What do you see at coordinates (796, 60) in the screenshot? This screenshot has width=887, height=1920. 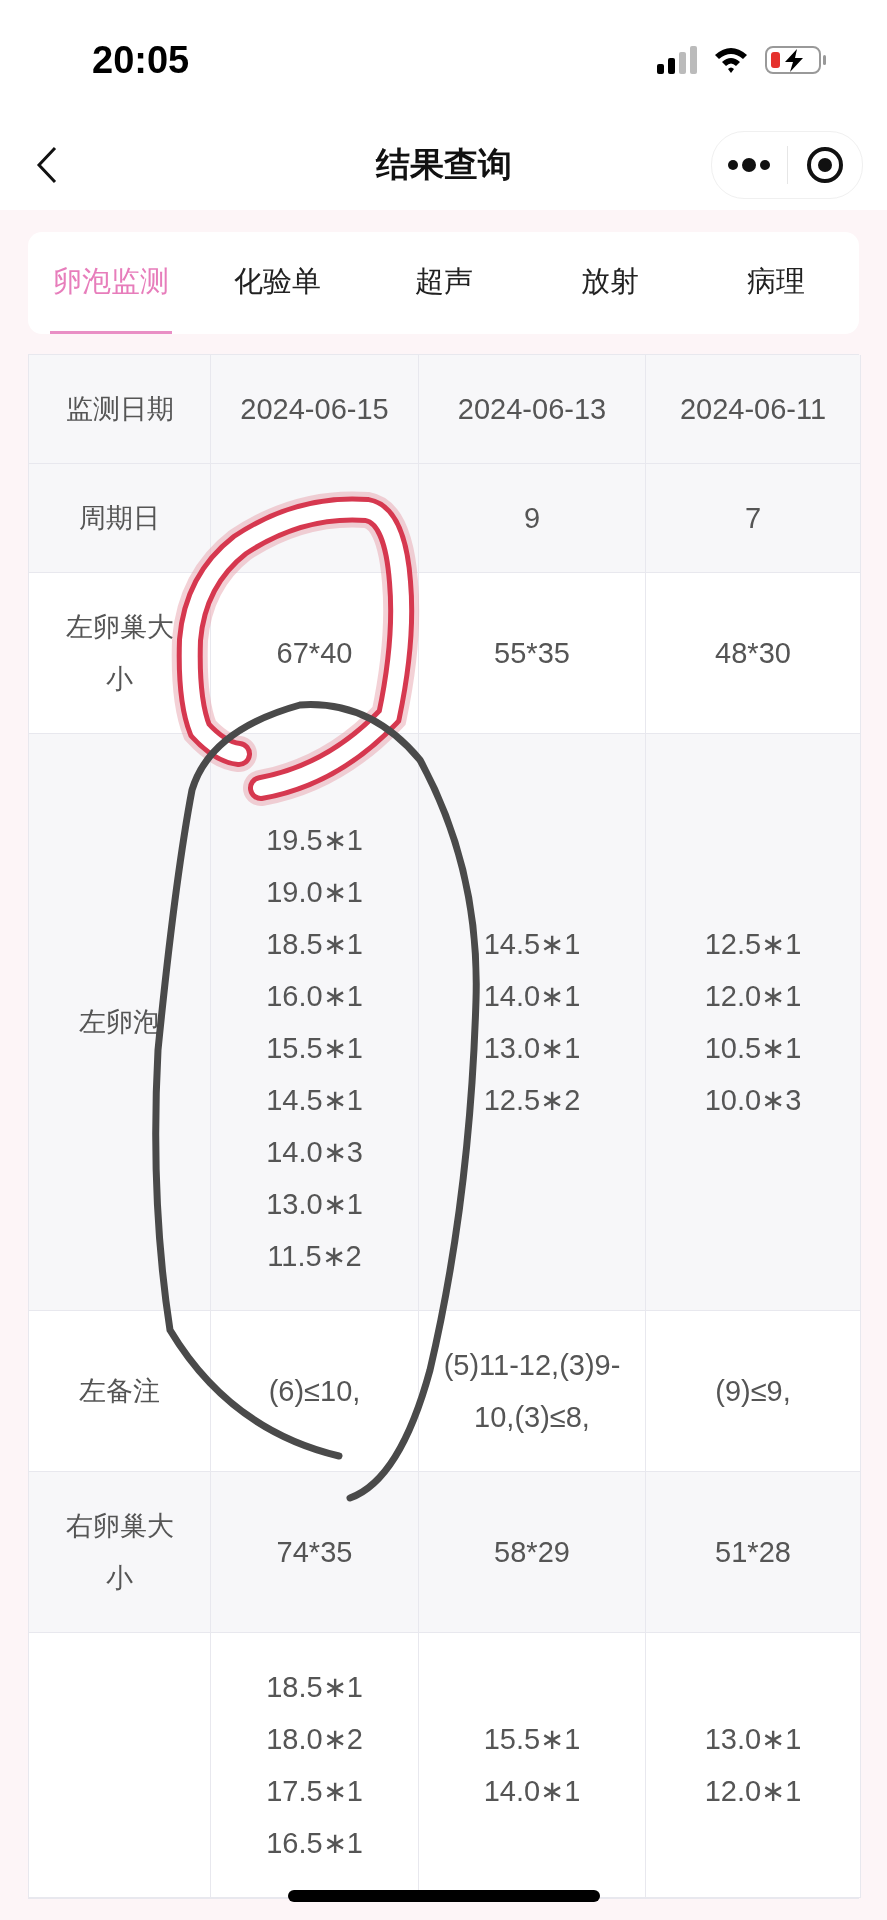 I see `battery-icon` at bounding box center [796, 60].